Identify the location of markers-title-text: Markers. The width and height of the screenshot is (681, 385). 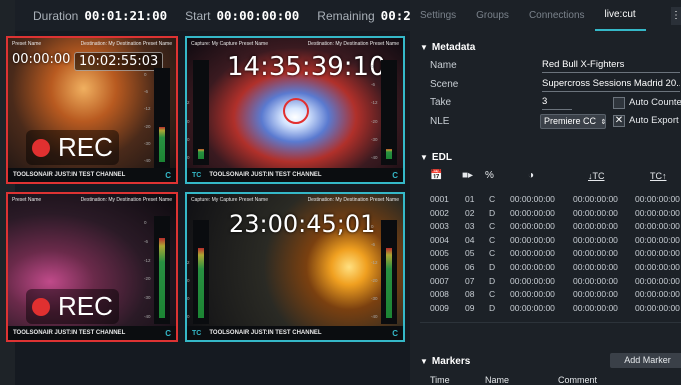
(451, 361).